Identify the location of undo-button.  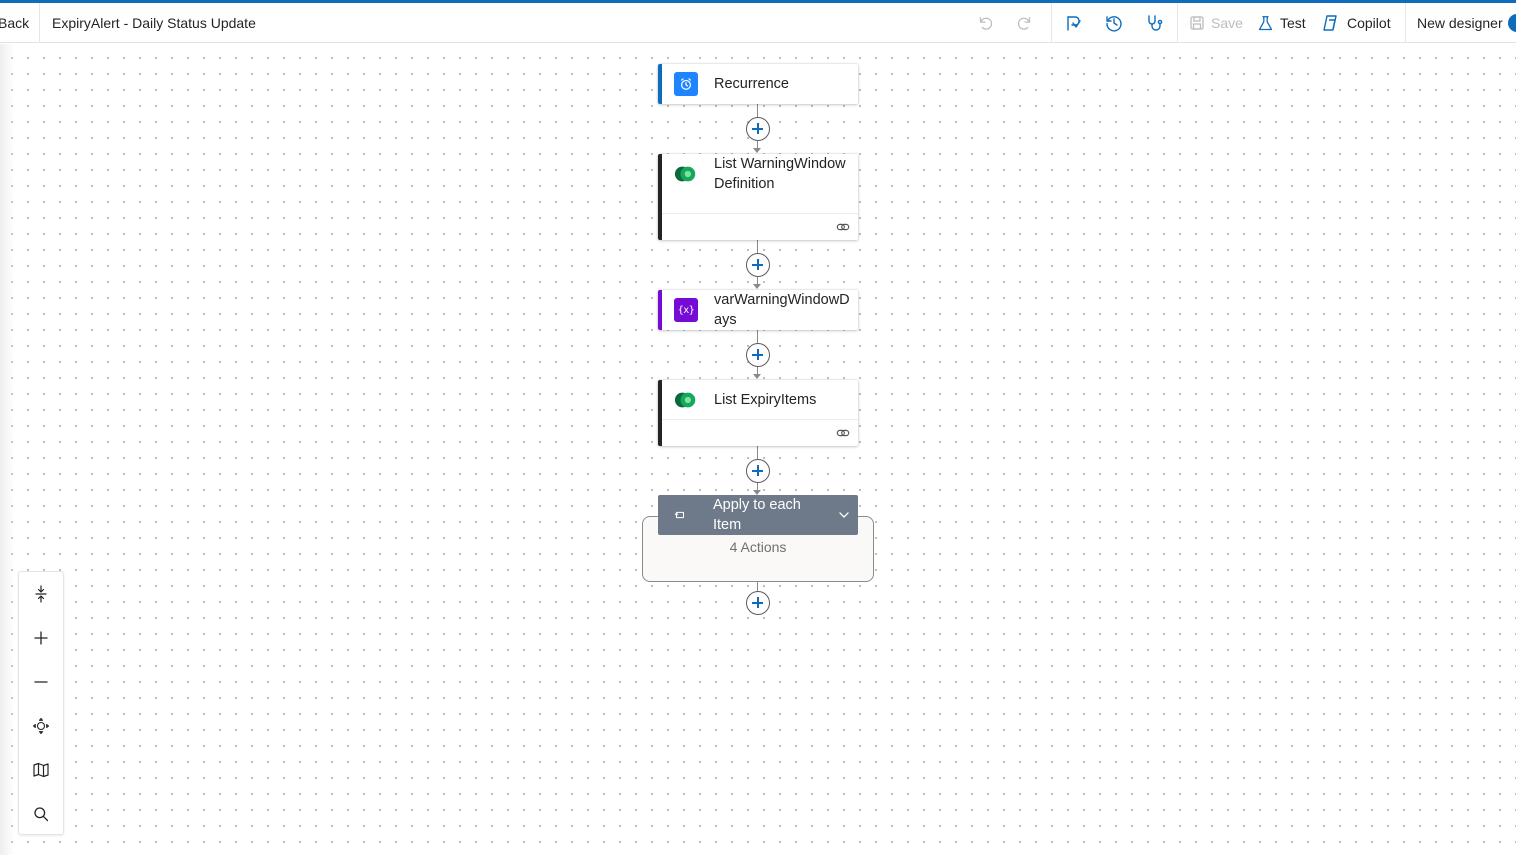
(985, 23).